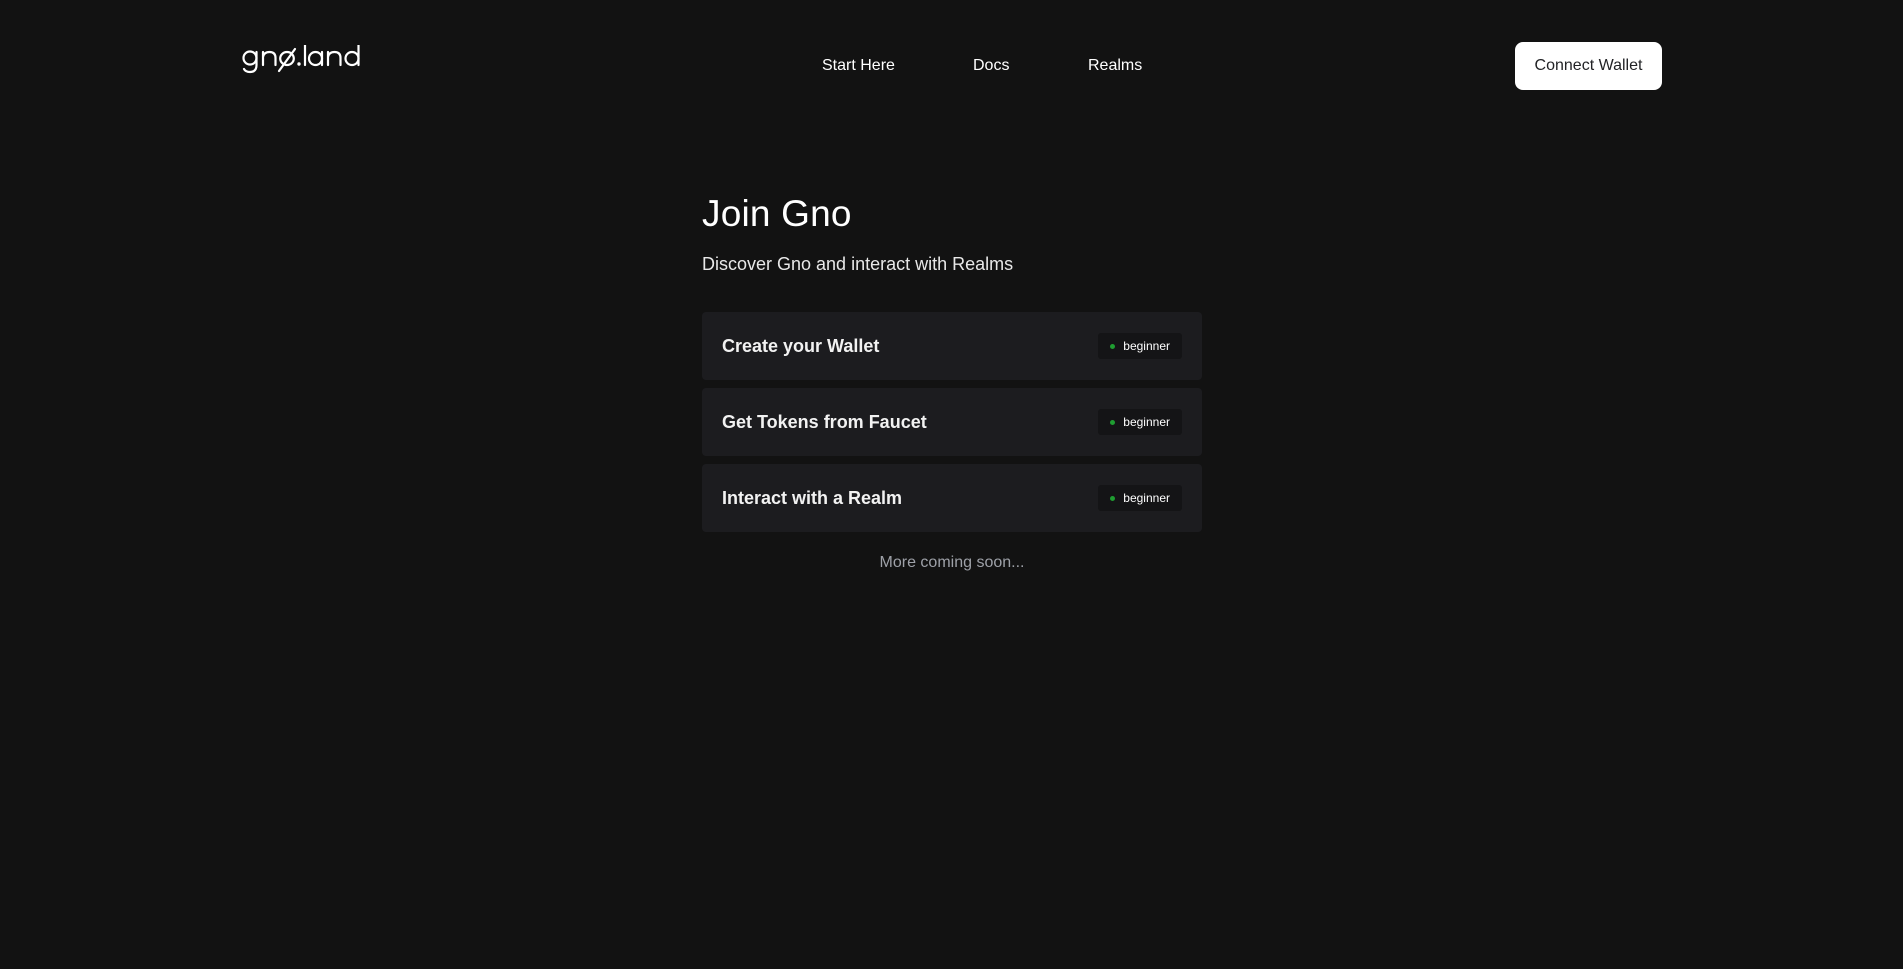 This screenshot has width=1903, height=969. What do you see at coordinates (1588, 66) in the screenshot?
I see `connect-wallet-button: Connect Wallet` at bounding box center [1588, 66].